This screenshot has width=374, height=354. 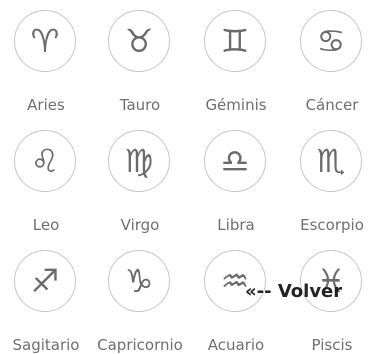 What do you see at coordinates (236, 345) in the screenshot?
I see `sign-label-acuario: Acuario` at bounding box center [236, 345].